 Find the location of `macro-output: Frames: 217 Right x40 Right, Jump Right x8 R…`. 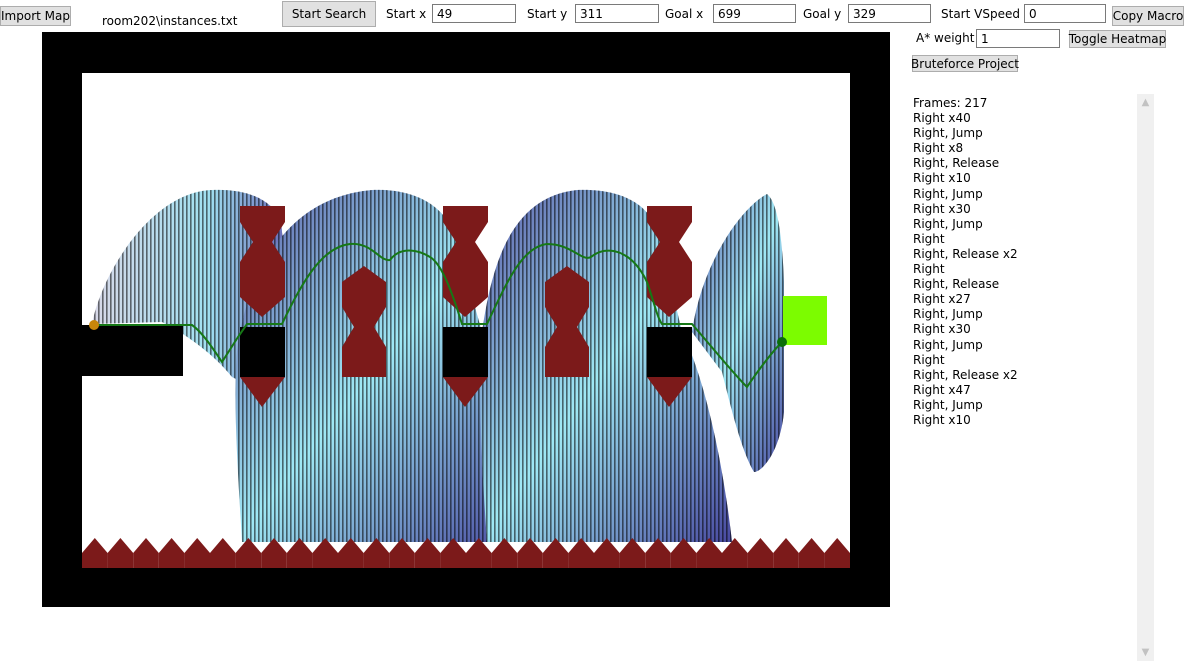

macro-output: Frames: 217 Right x40 Right, Jump Right x8 R… is located at coordinates (965, 262).